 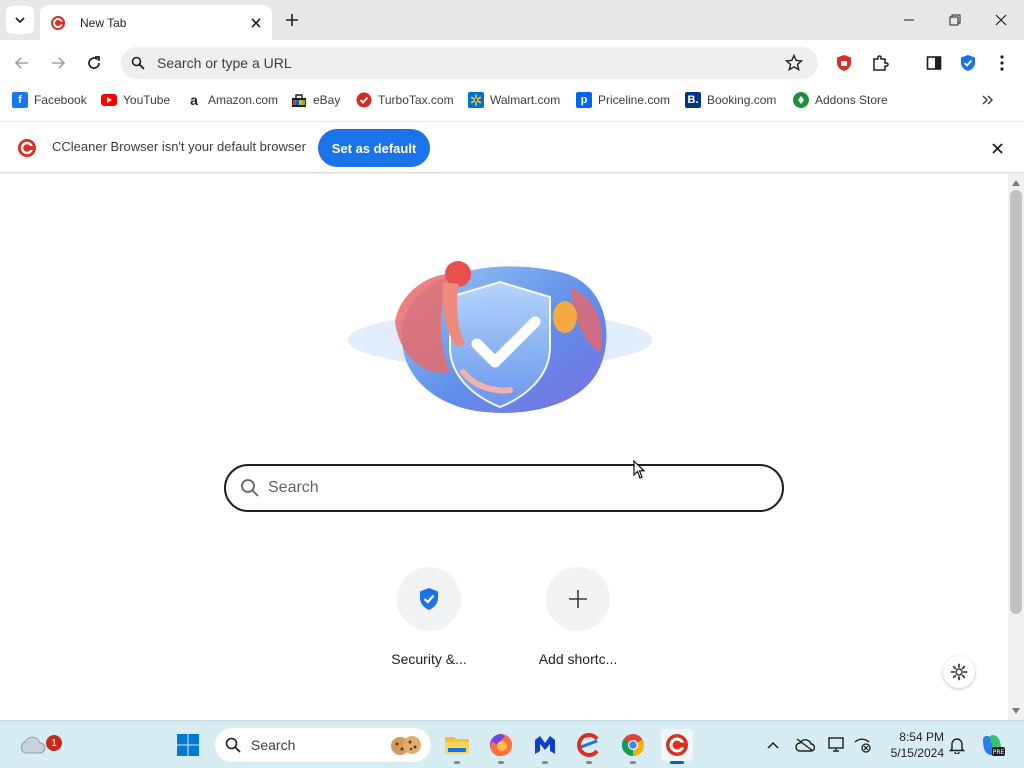 What do you see at coordinates (109, 100) in the screenshot?
I see `youtube-icon` at bounding box center [109, 100].